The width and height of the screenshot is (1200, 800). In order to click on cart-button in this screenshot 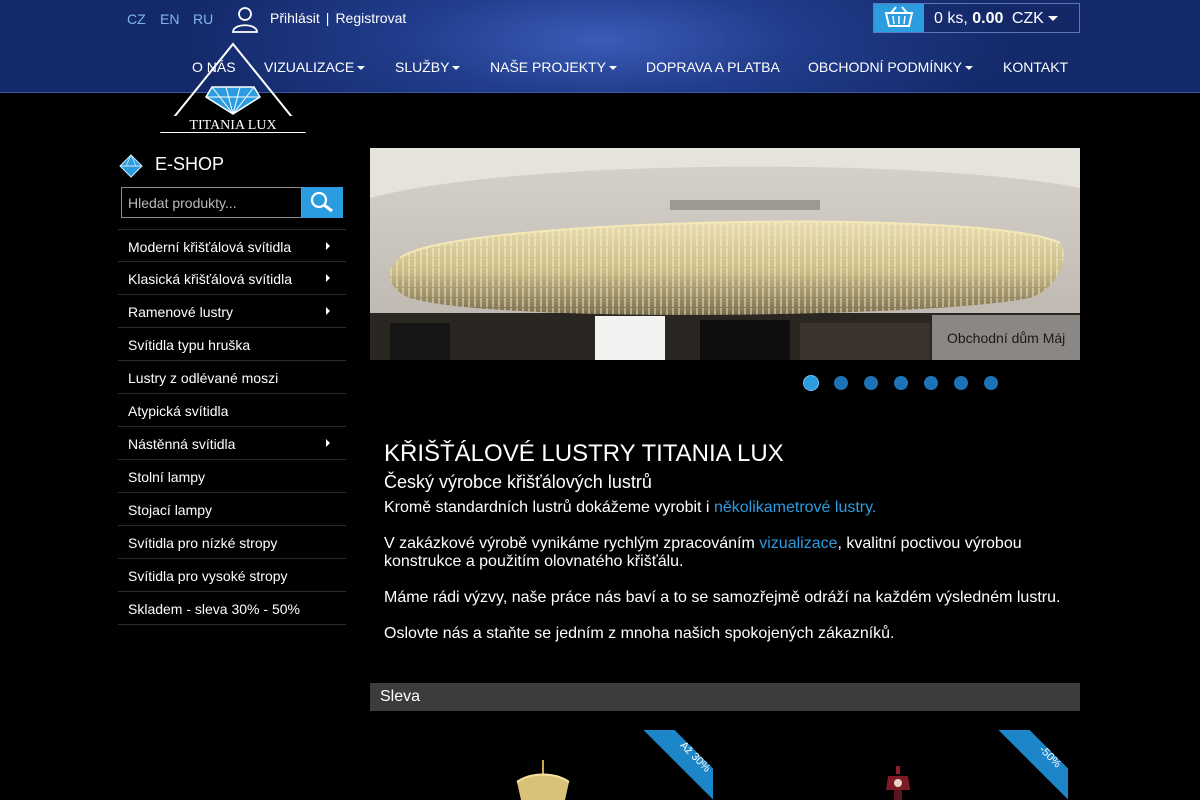, I will do `click(899, 18)`.